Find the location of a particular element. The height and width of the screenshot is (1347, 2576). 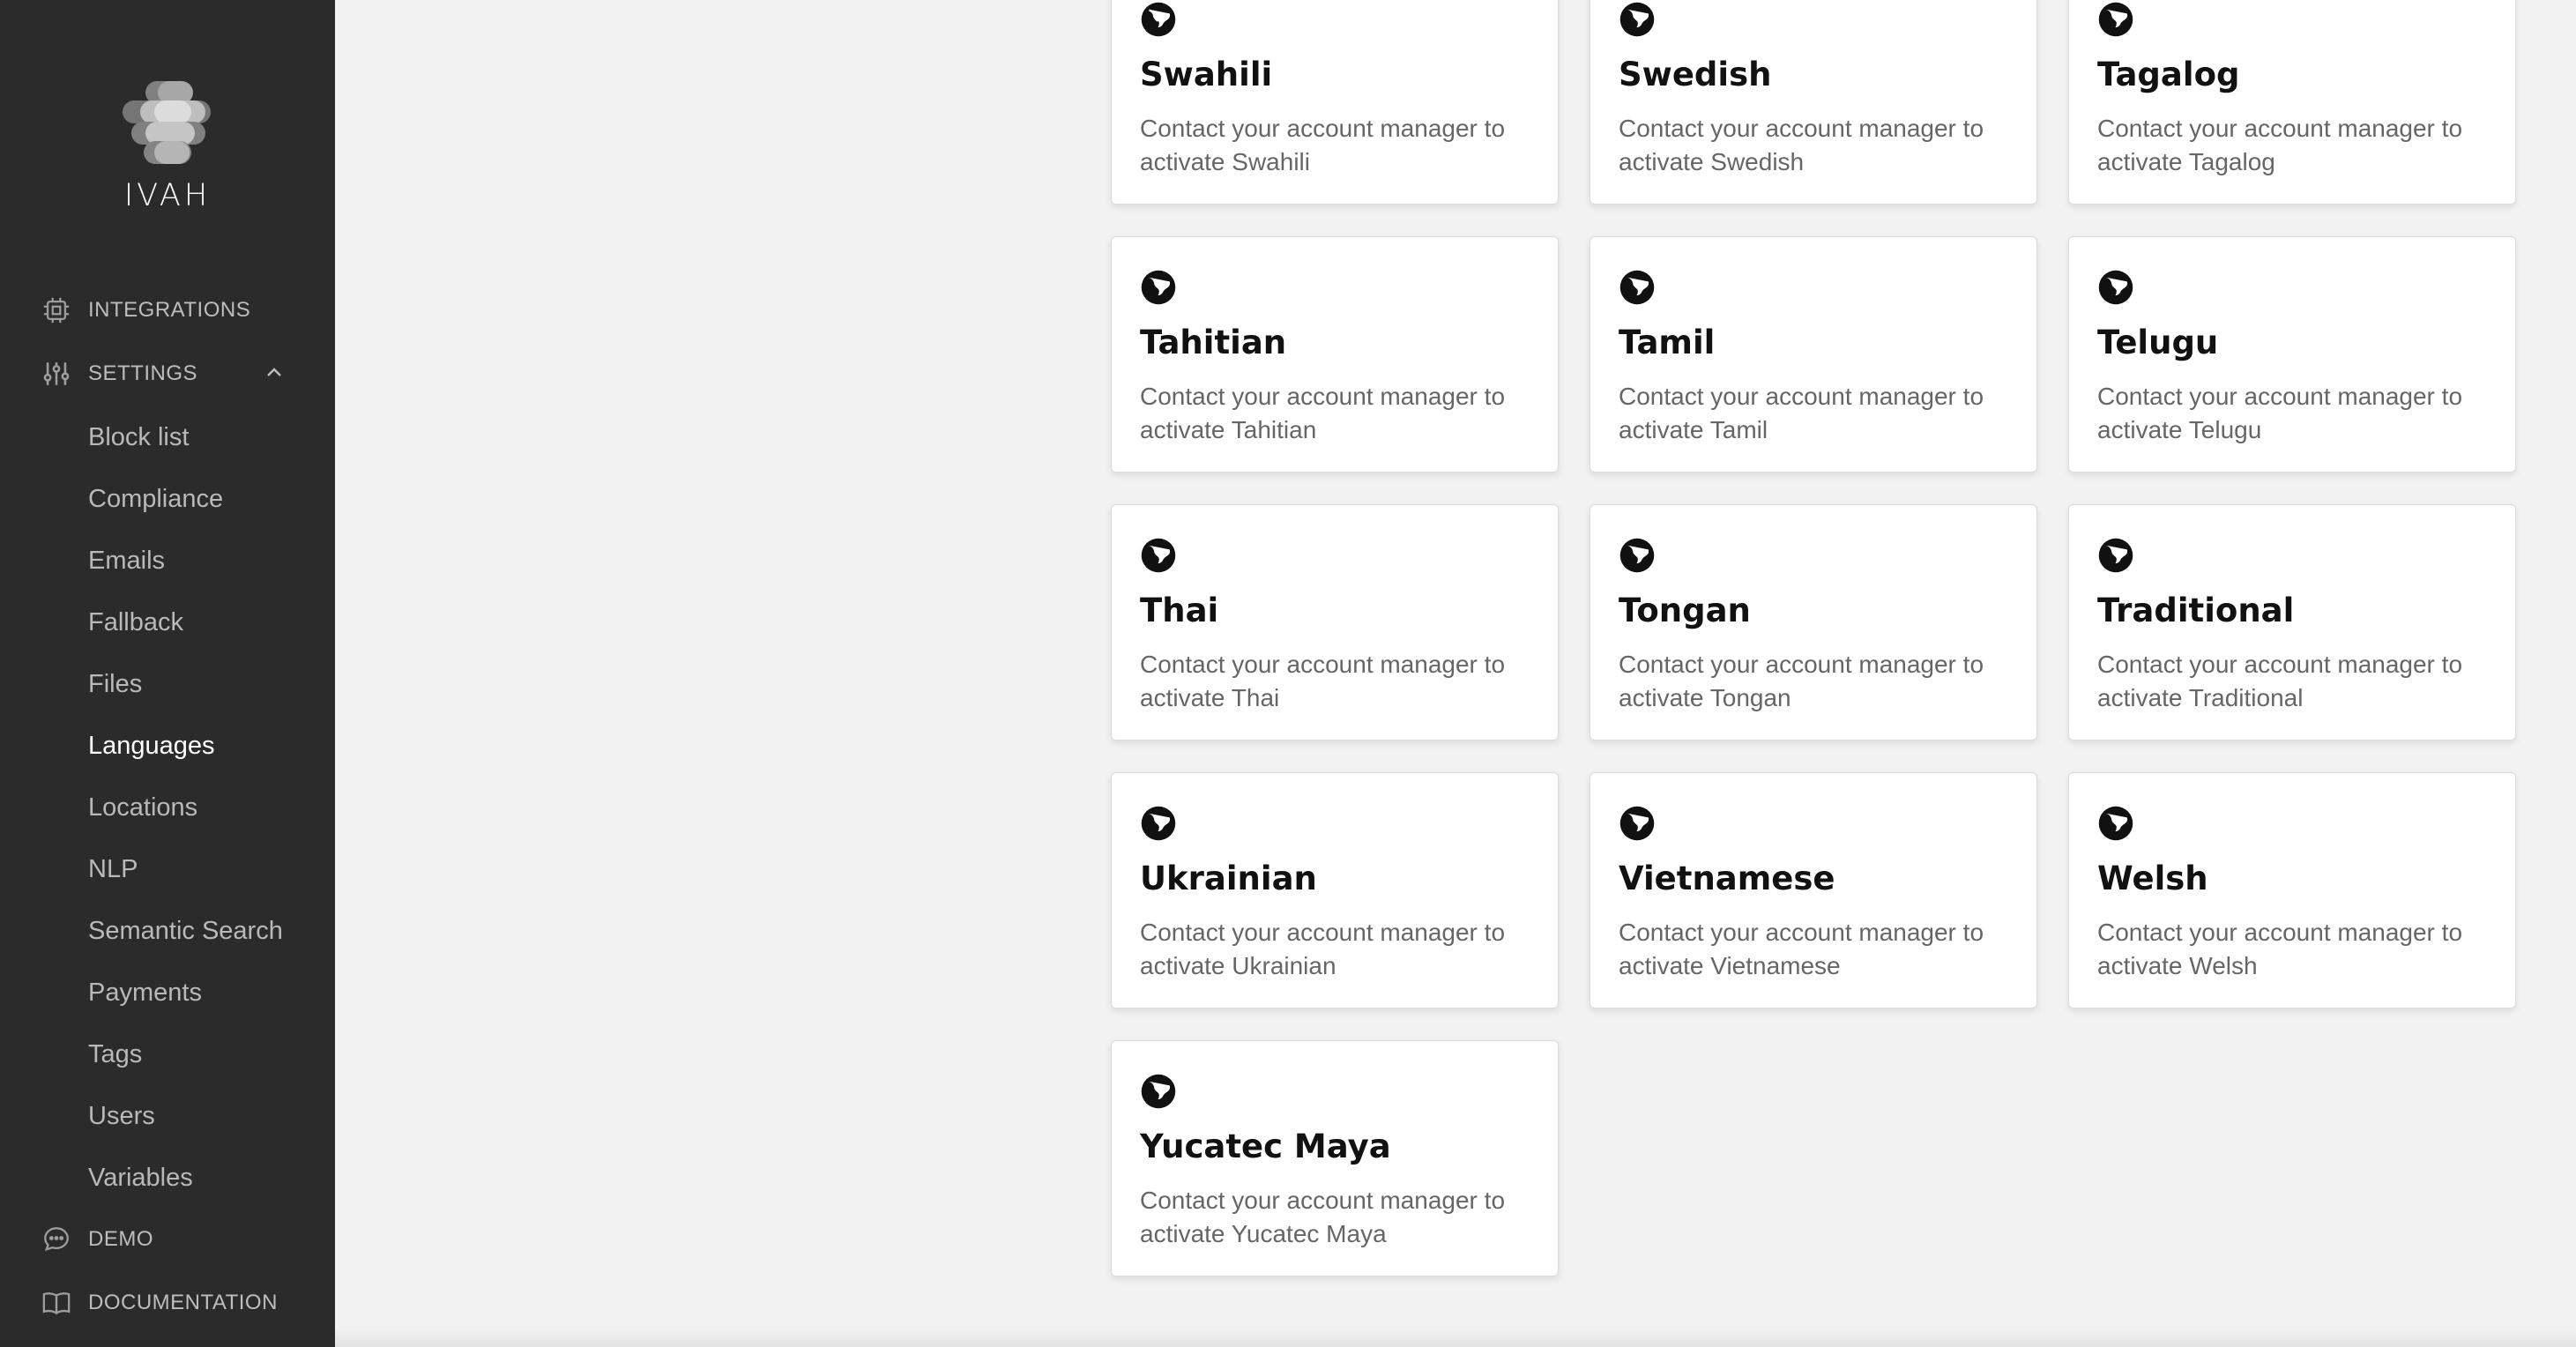

language-name: Telugu is located at coordinates (2158, 342).